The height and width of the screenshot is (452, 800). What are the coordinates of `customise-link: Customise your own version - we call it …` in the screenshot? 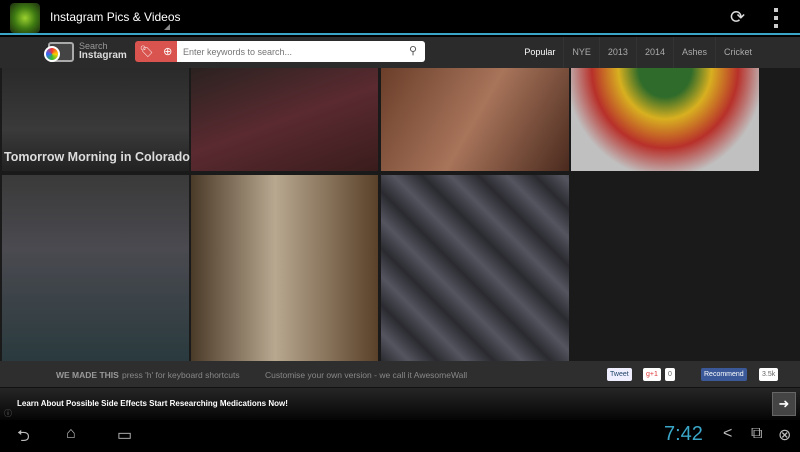 It's located at (366, 375).